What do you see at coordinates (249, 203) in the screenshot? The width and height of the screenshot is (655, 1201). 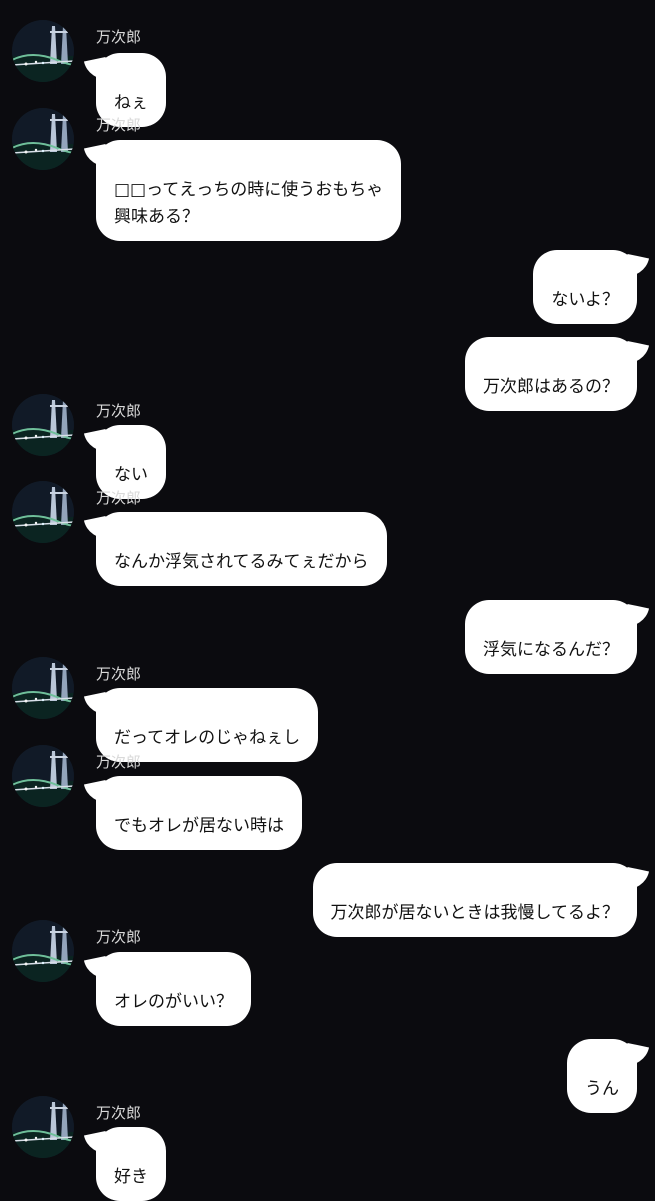 I see `message-text: □□ってえっちの時に使うおもちゃ 興味ある？` at bounding box center [249, 203].